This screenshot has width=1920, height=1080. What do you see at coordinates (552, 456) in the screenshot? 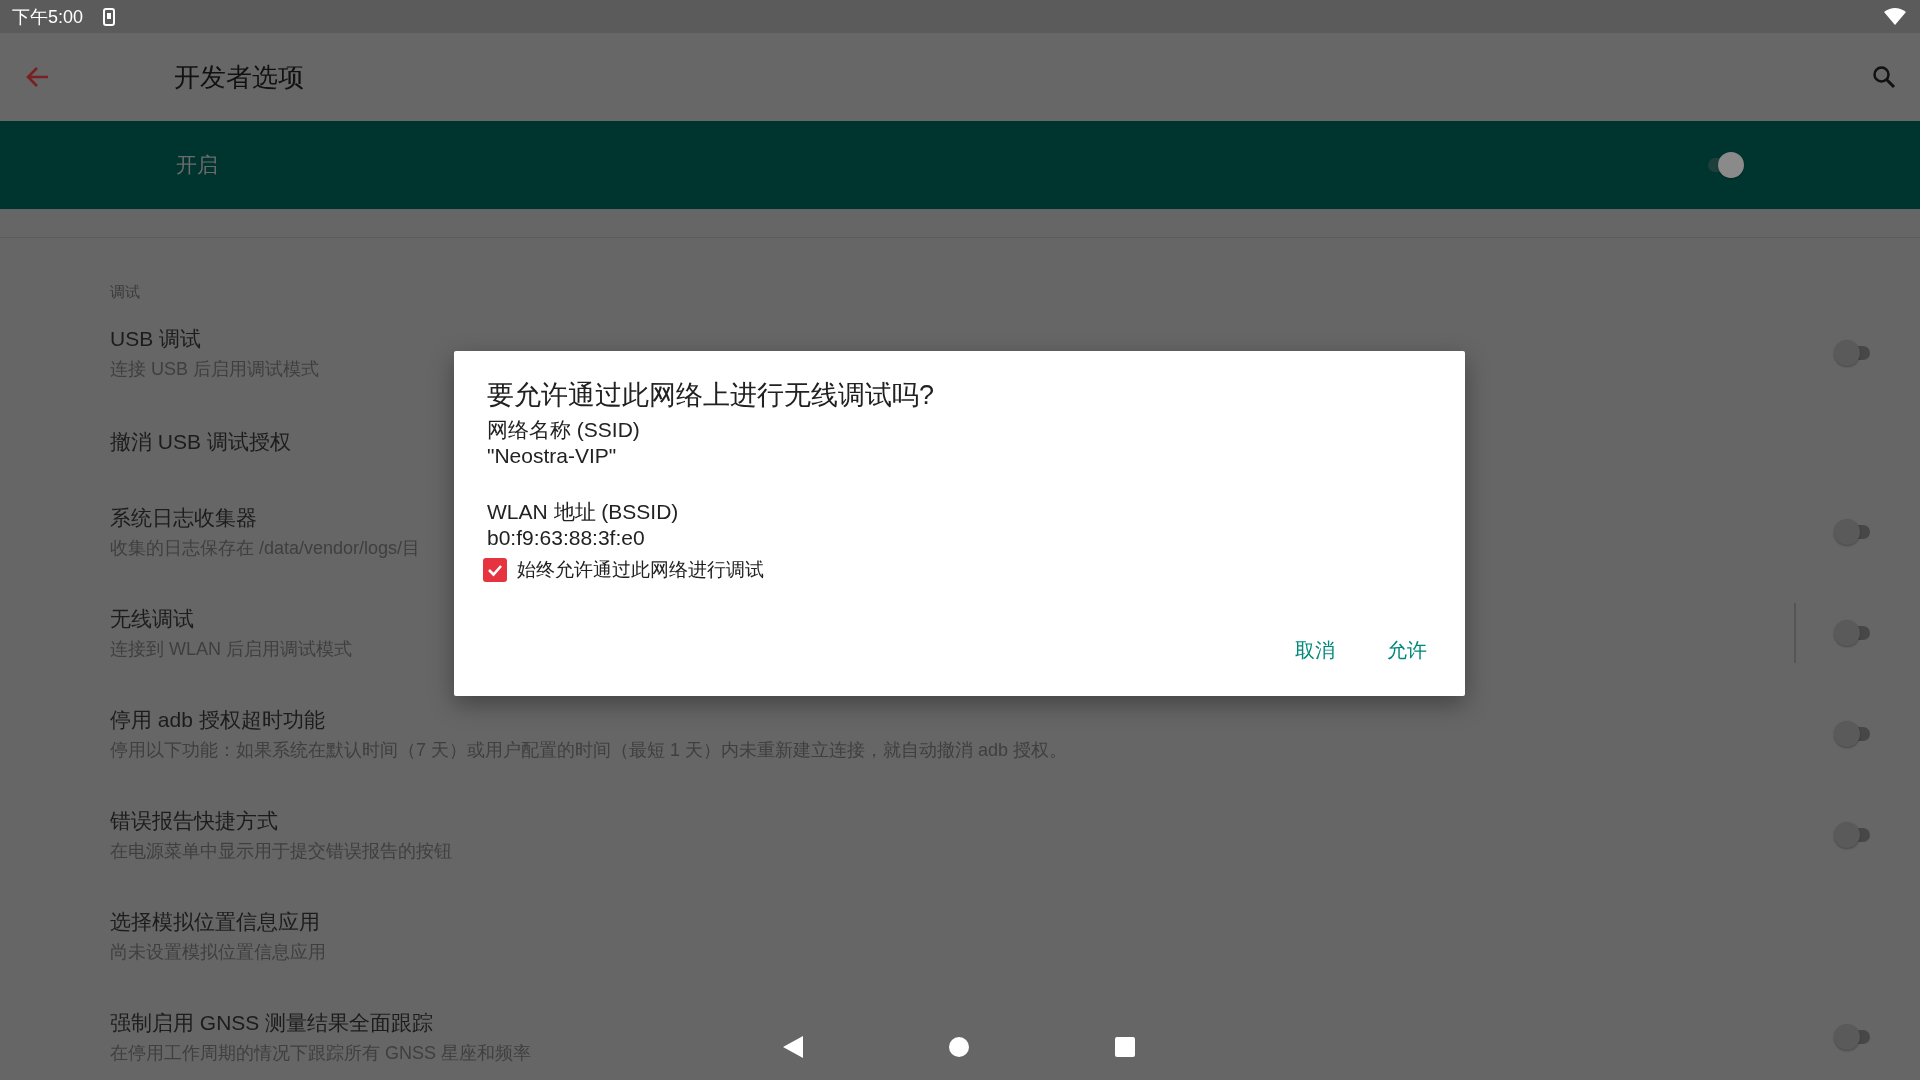
I see `field-value: "Neostra-VIP"` at bounding box center [552, 456].